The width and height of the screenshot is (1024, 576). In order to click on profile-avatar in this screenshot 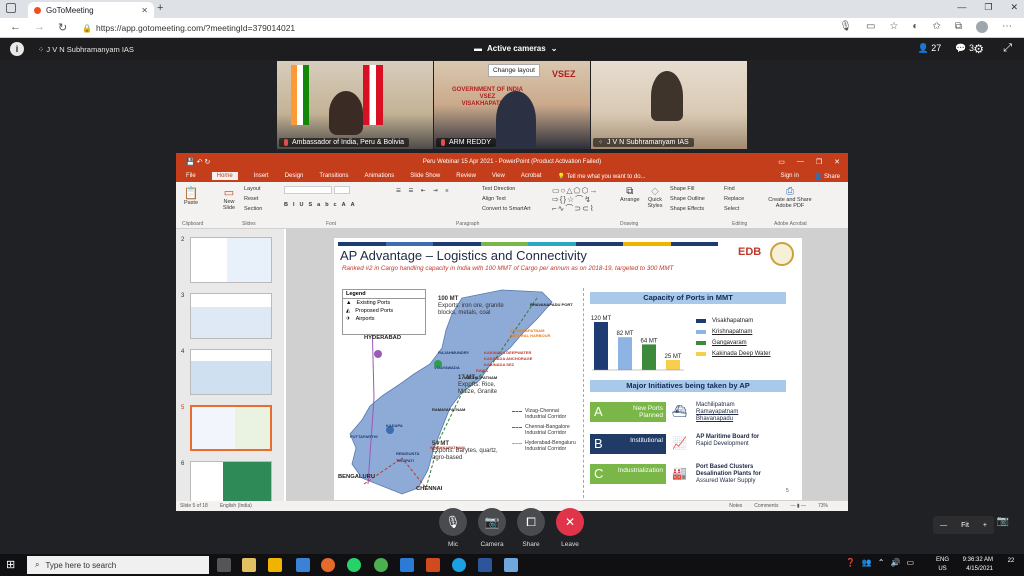, I will do `click(982, 27)`.